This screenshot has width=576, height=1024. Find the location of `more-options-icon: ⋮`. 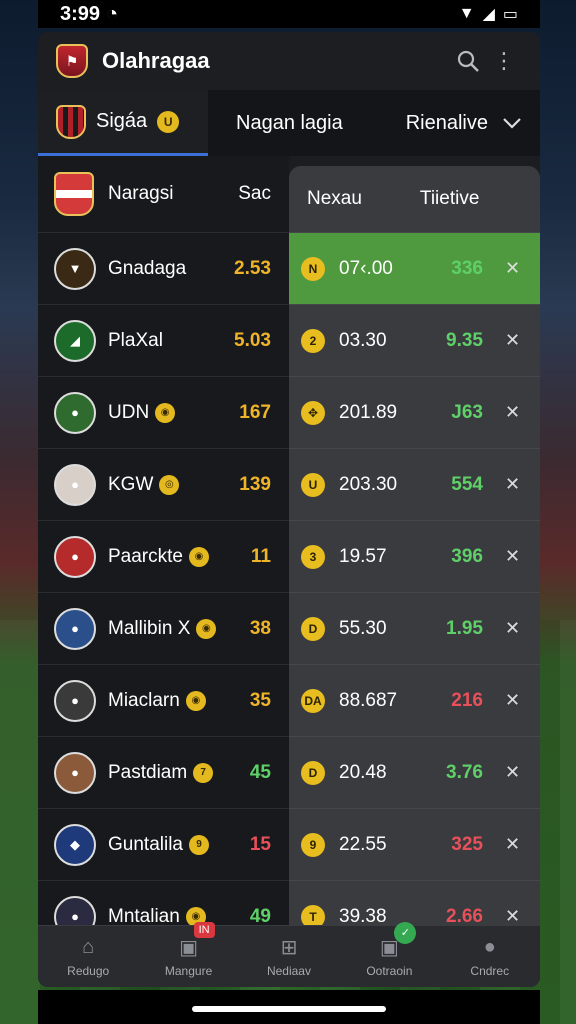

more-options-icon: ⋮ is located at coordinates (504, 61).